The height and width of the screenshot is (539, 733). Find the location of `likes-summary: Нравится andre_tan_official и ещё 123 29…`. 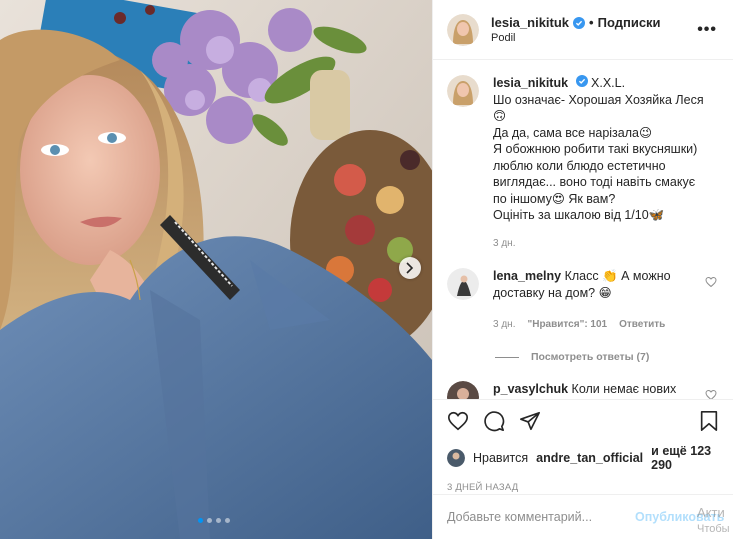

likes-summary: Нравится andre_tan_official и ещё 123 29… is located at coordinates (583, 458).